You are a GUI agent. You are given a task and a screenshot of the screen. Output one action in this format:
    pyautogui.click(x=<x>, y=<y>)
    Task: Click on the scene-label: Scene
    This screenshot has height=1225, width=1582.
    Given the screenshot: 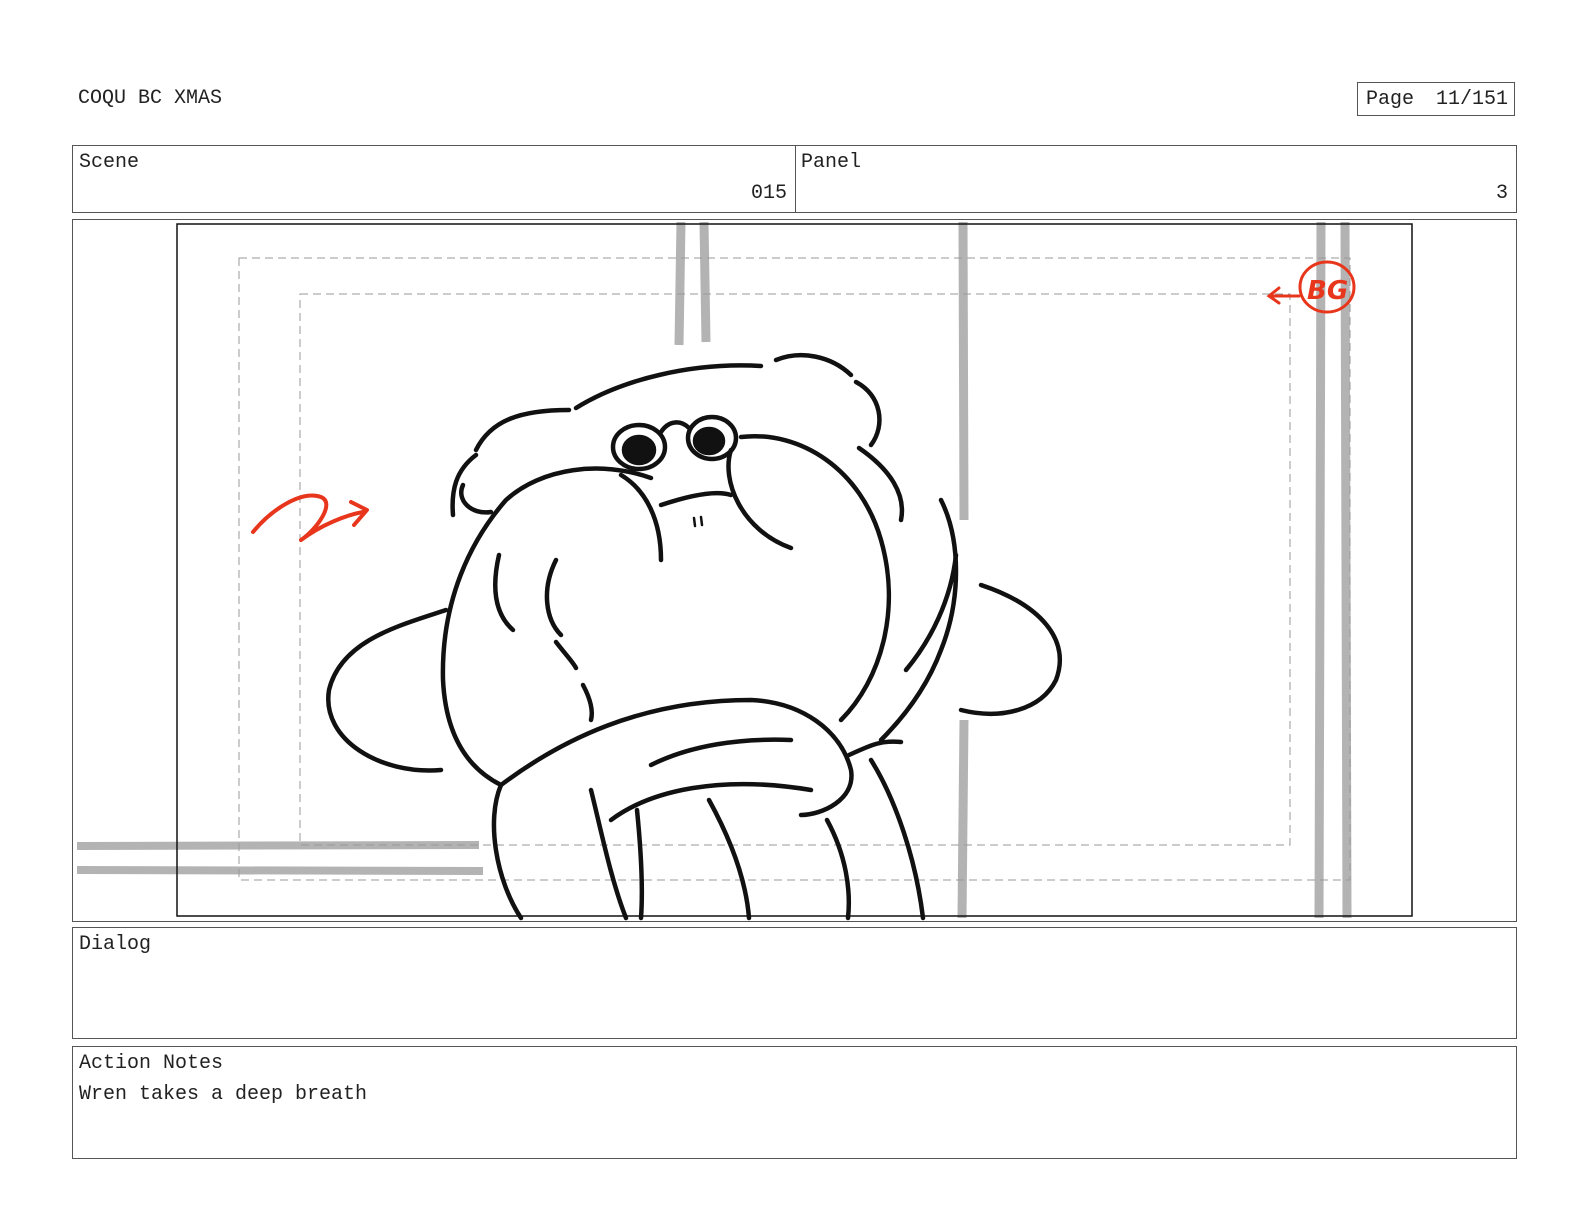 What is the action you would take?
    pyautogui.click(x=109, y=162)
    